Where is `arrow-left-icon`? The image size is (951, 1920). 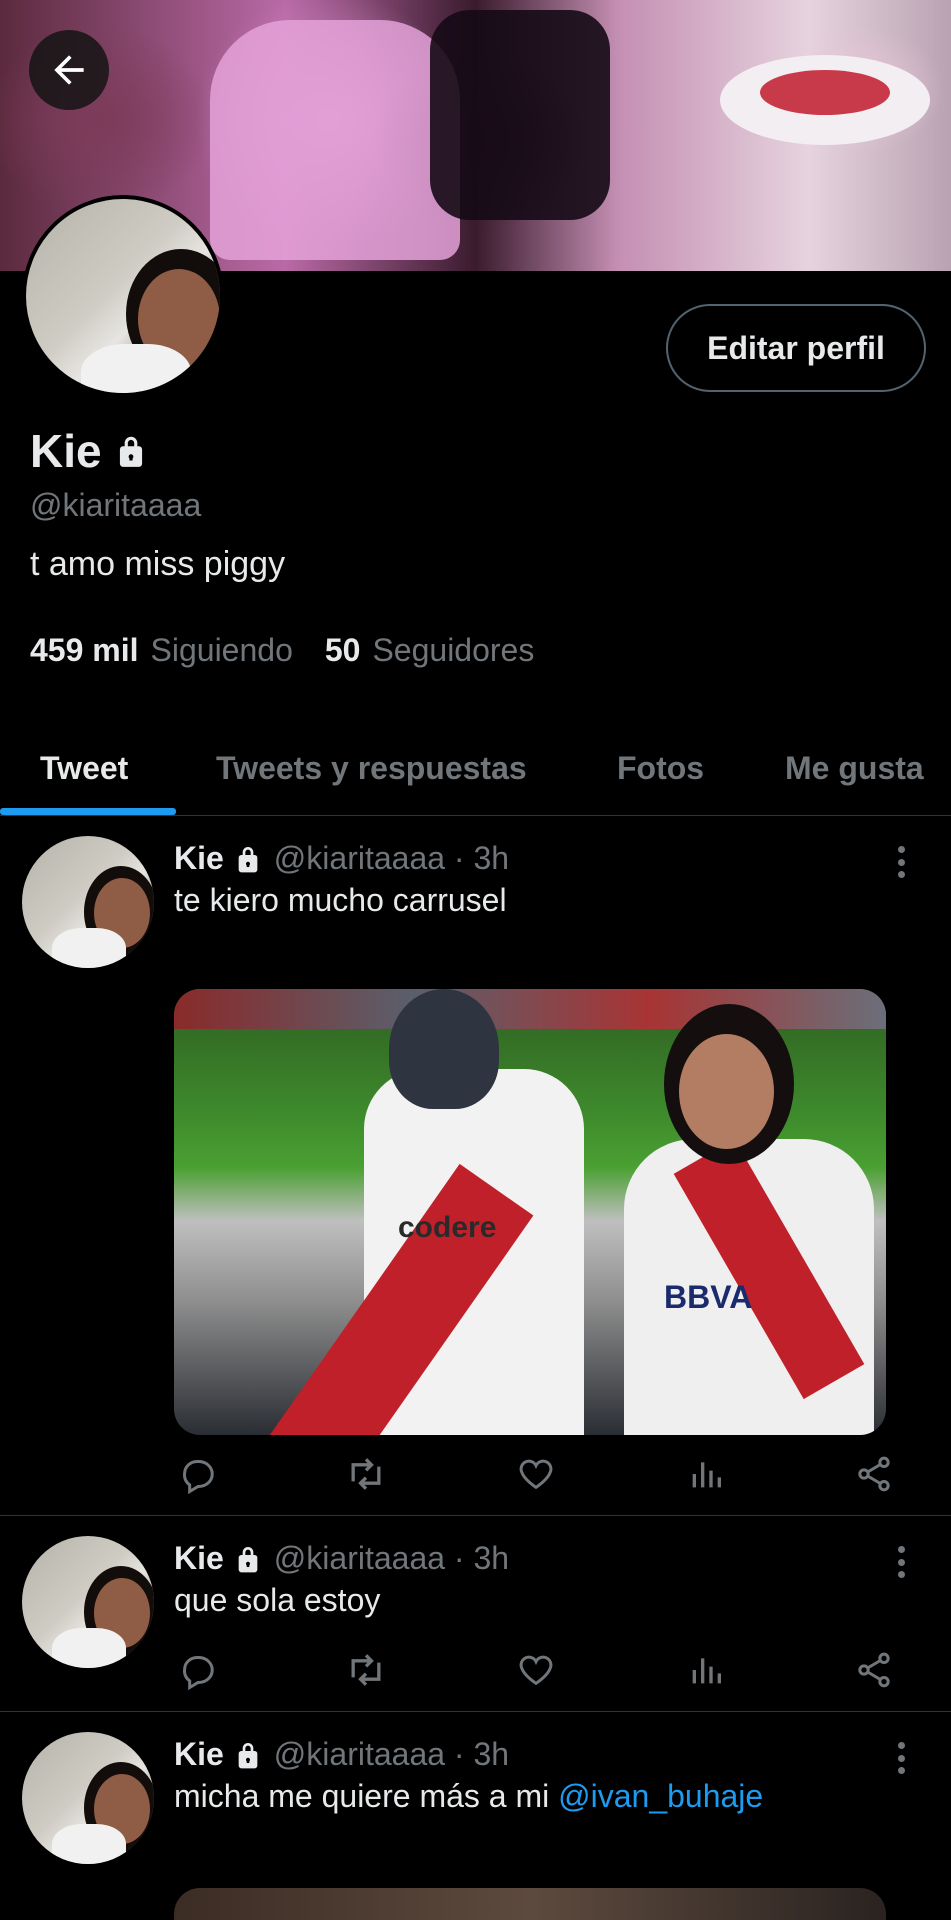
arrow-left-icon is located at coordinates (69, 70).